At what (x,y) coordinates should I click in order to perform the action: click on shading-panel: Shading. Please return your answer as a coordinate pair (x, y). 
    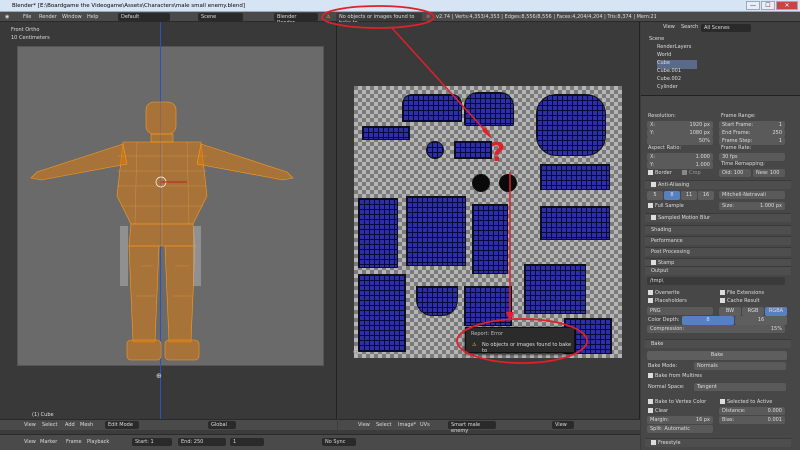
    Looking at the image, I should click on (718, 229).